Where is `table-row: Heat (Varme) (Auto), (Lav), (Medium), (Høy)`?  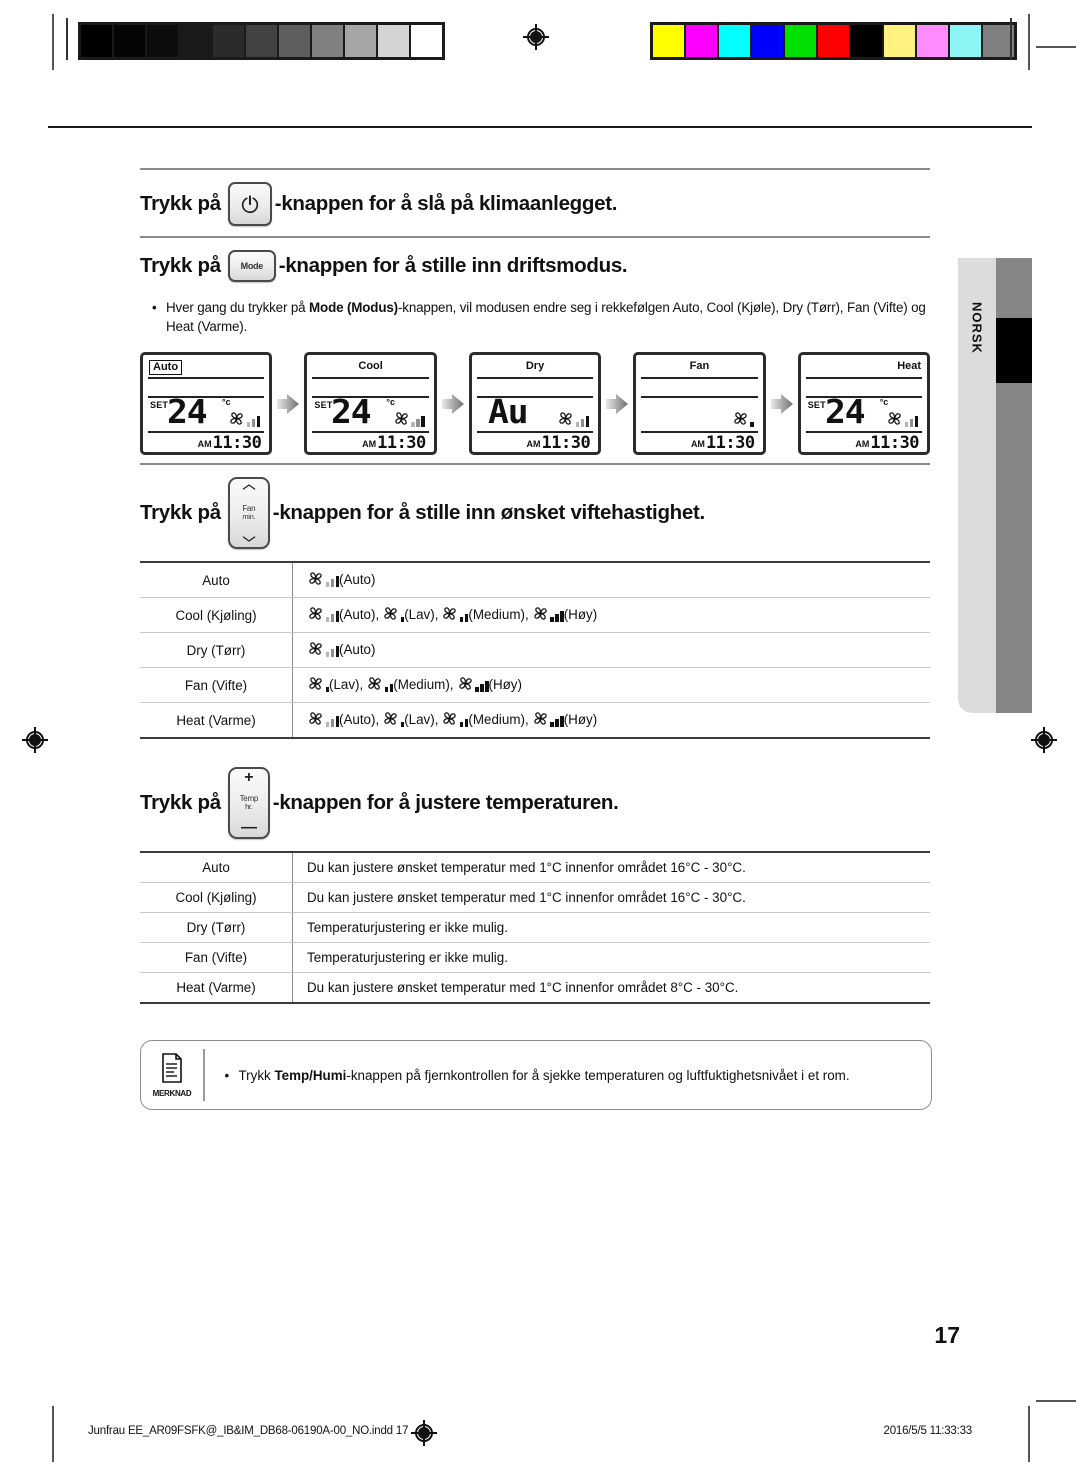 table-row: Heat (Varme) (Auto), (Lav), (Medium), (Høy) is located at coordinates (535, 720).